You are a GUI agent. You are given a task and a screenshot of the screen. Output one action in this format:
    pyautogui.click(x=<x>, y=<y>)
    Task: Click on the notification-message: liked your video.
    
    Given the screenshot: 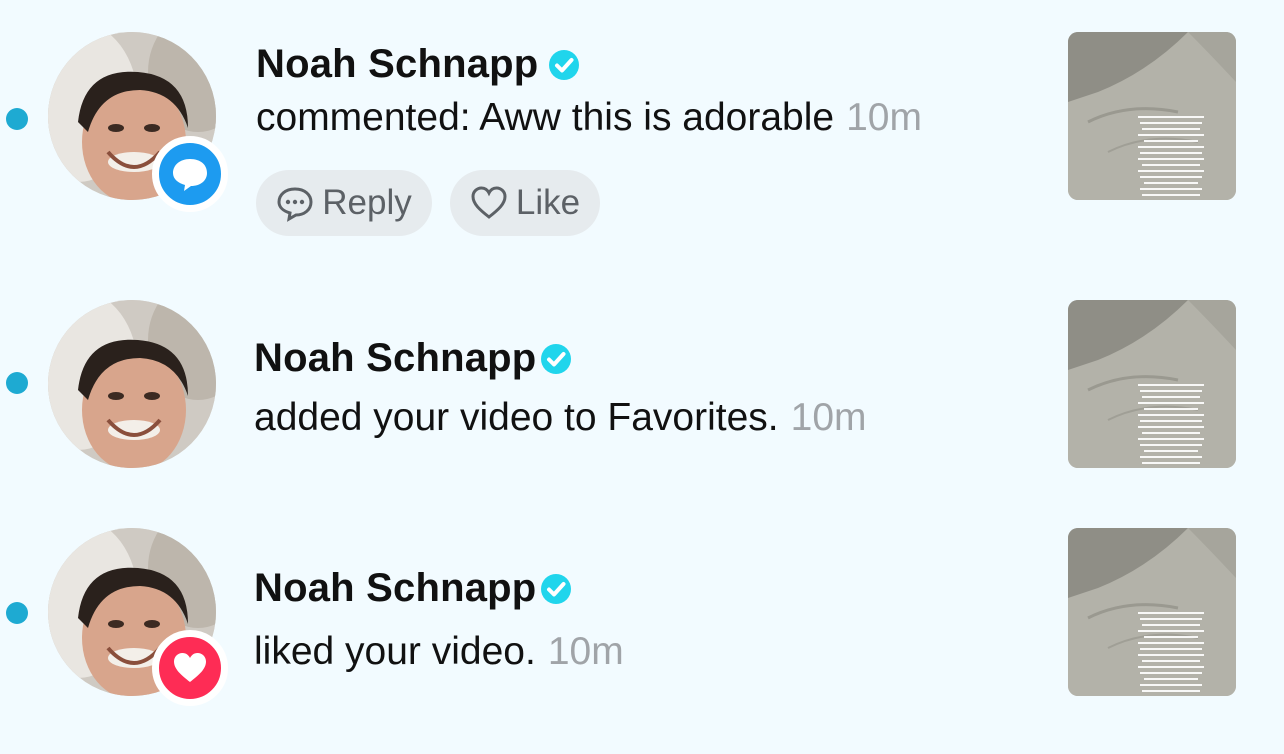 What is the action you would take?
    pyautogui.click(x=395, y=651)
    